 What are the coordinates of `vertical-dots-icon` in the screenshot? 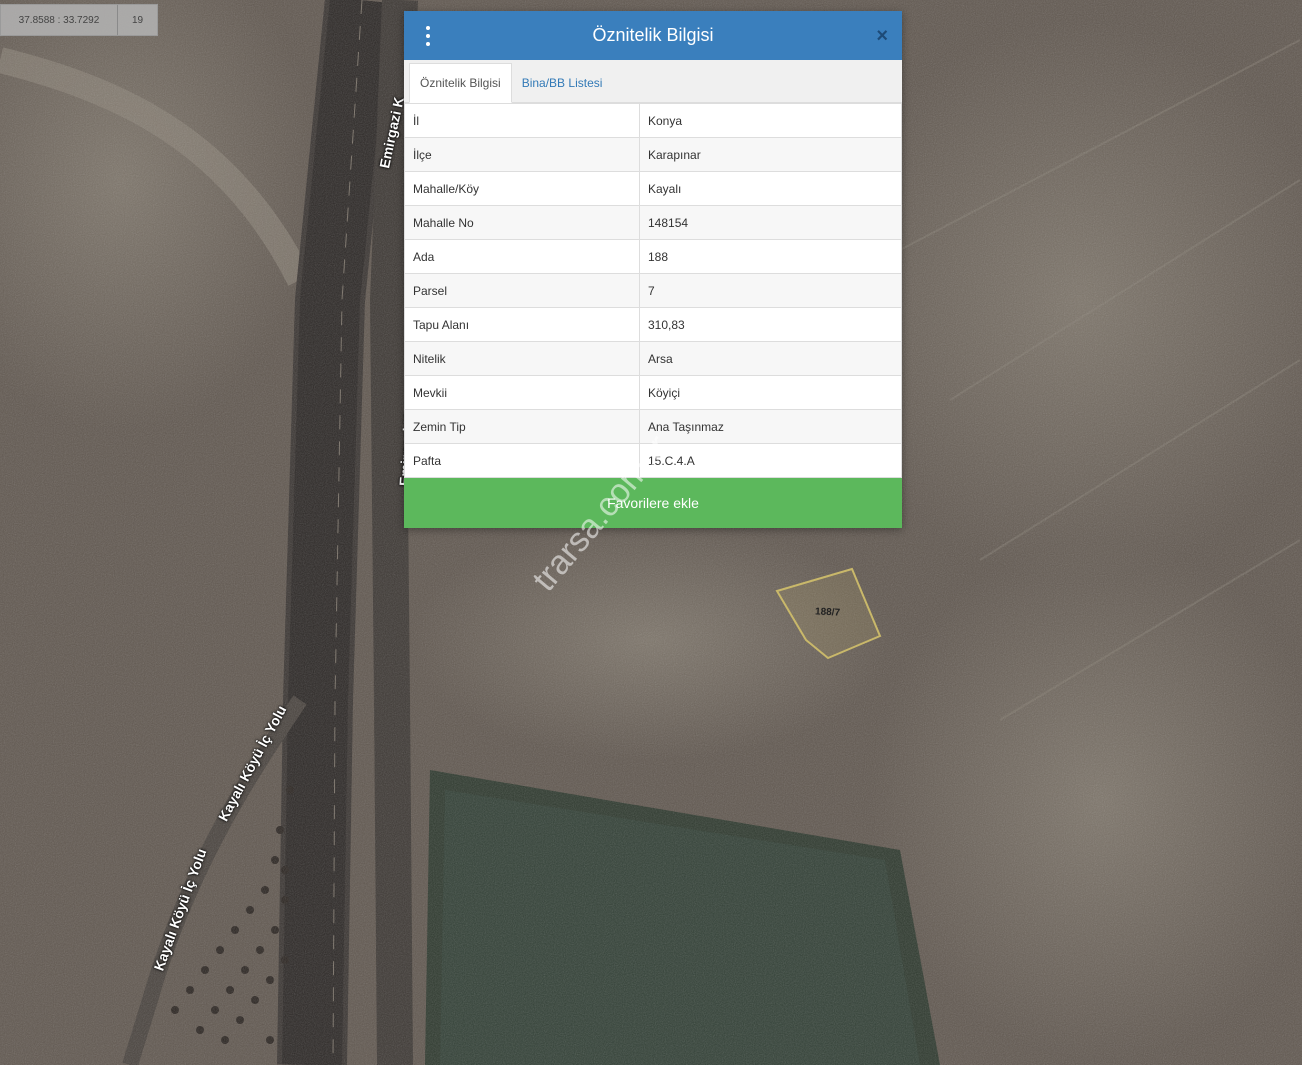 It's located at (428, 36).